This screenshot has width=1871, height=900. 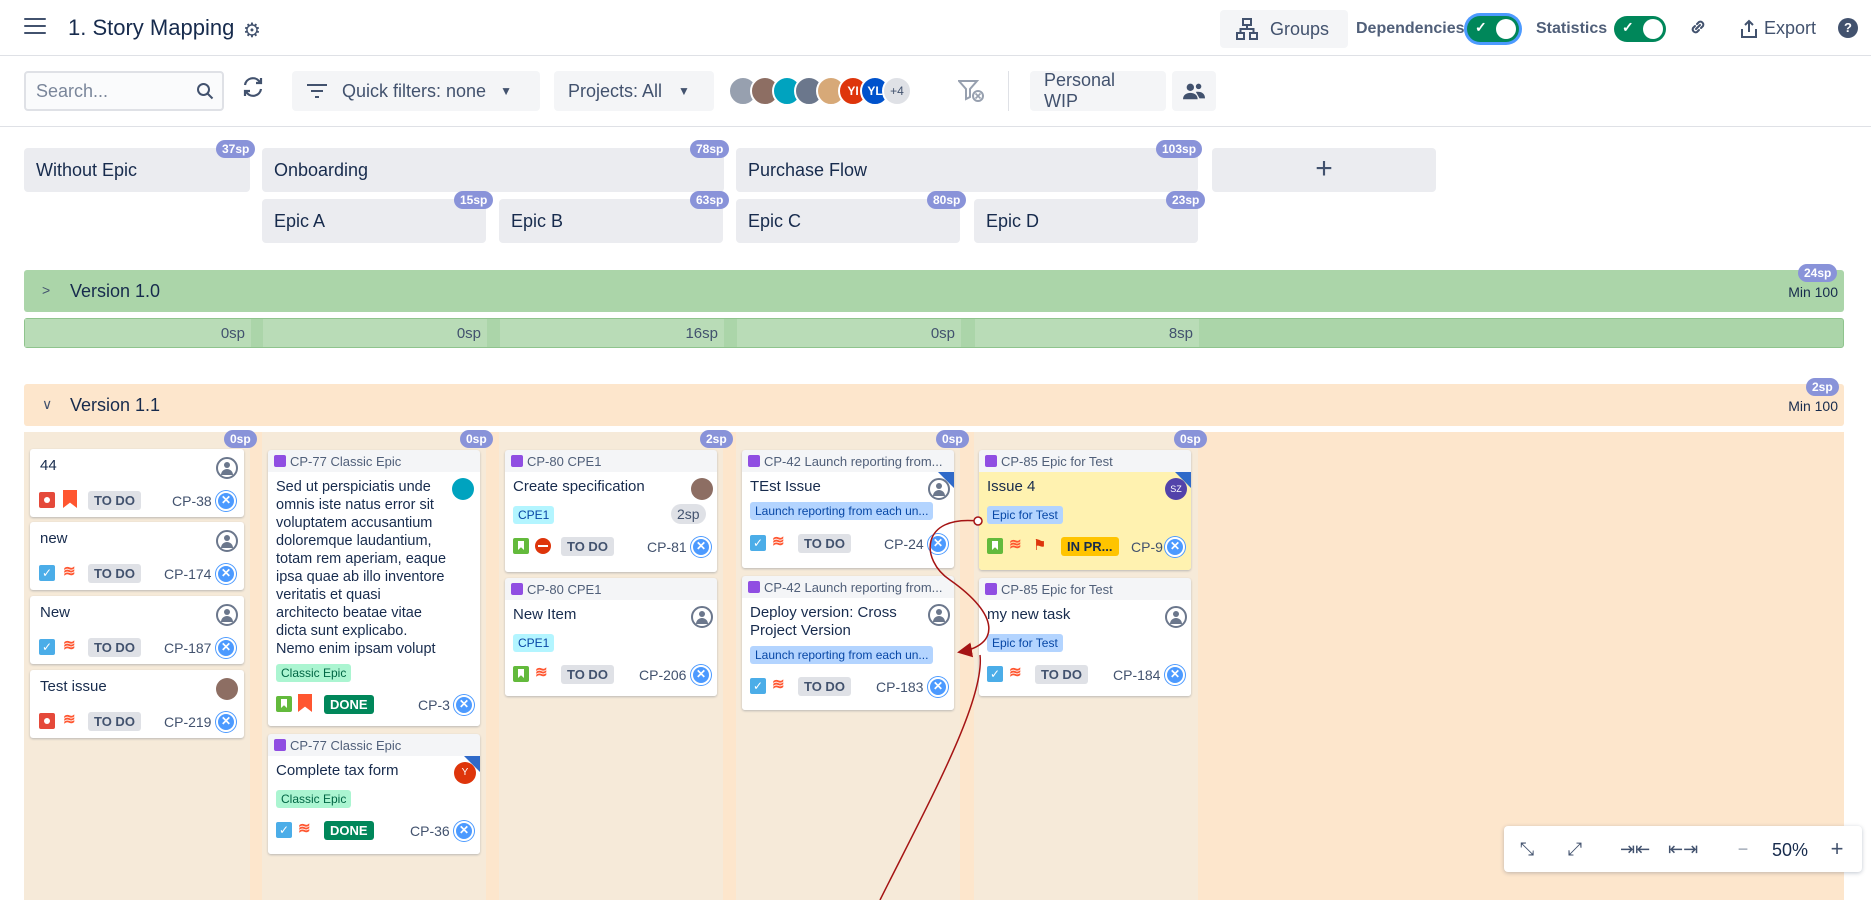 What do you see at coordinates (1098, 90) in the screenshot?
I see `personal-wip-button: Personal WIP` at bounding box center [1098, 90].